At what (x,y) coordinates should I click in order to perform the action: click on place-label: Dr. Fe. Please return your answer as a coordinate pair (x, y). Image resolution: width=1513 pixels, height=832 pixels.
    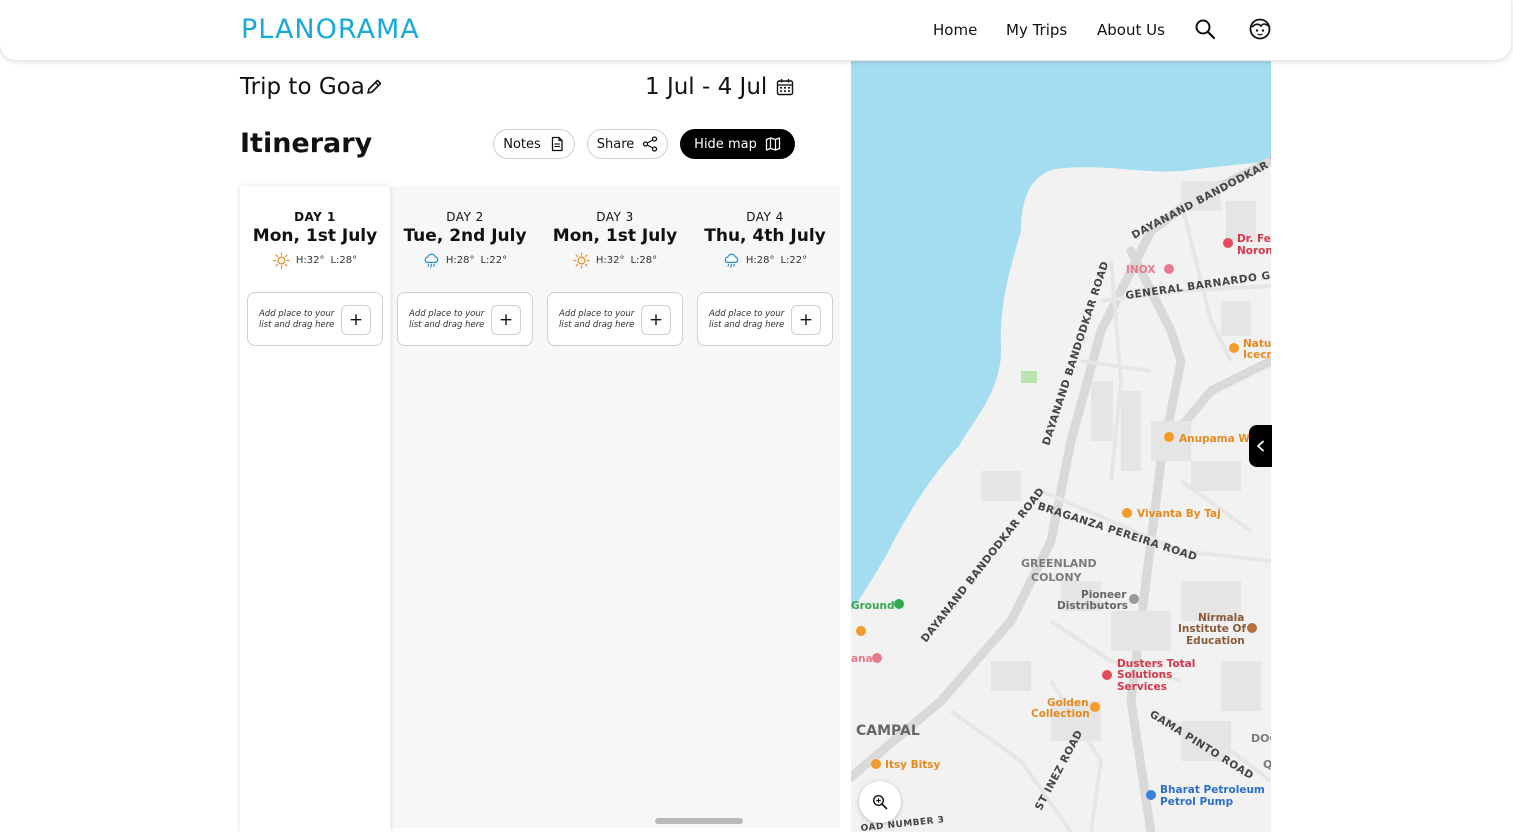
    Looking at the image, I should click on (1254, 239).